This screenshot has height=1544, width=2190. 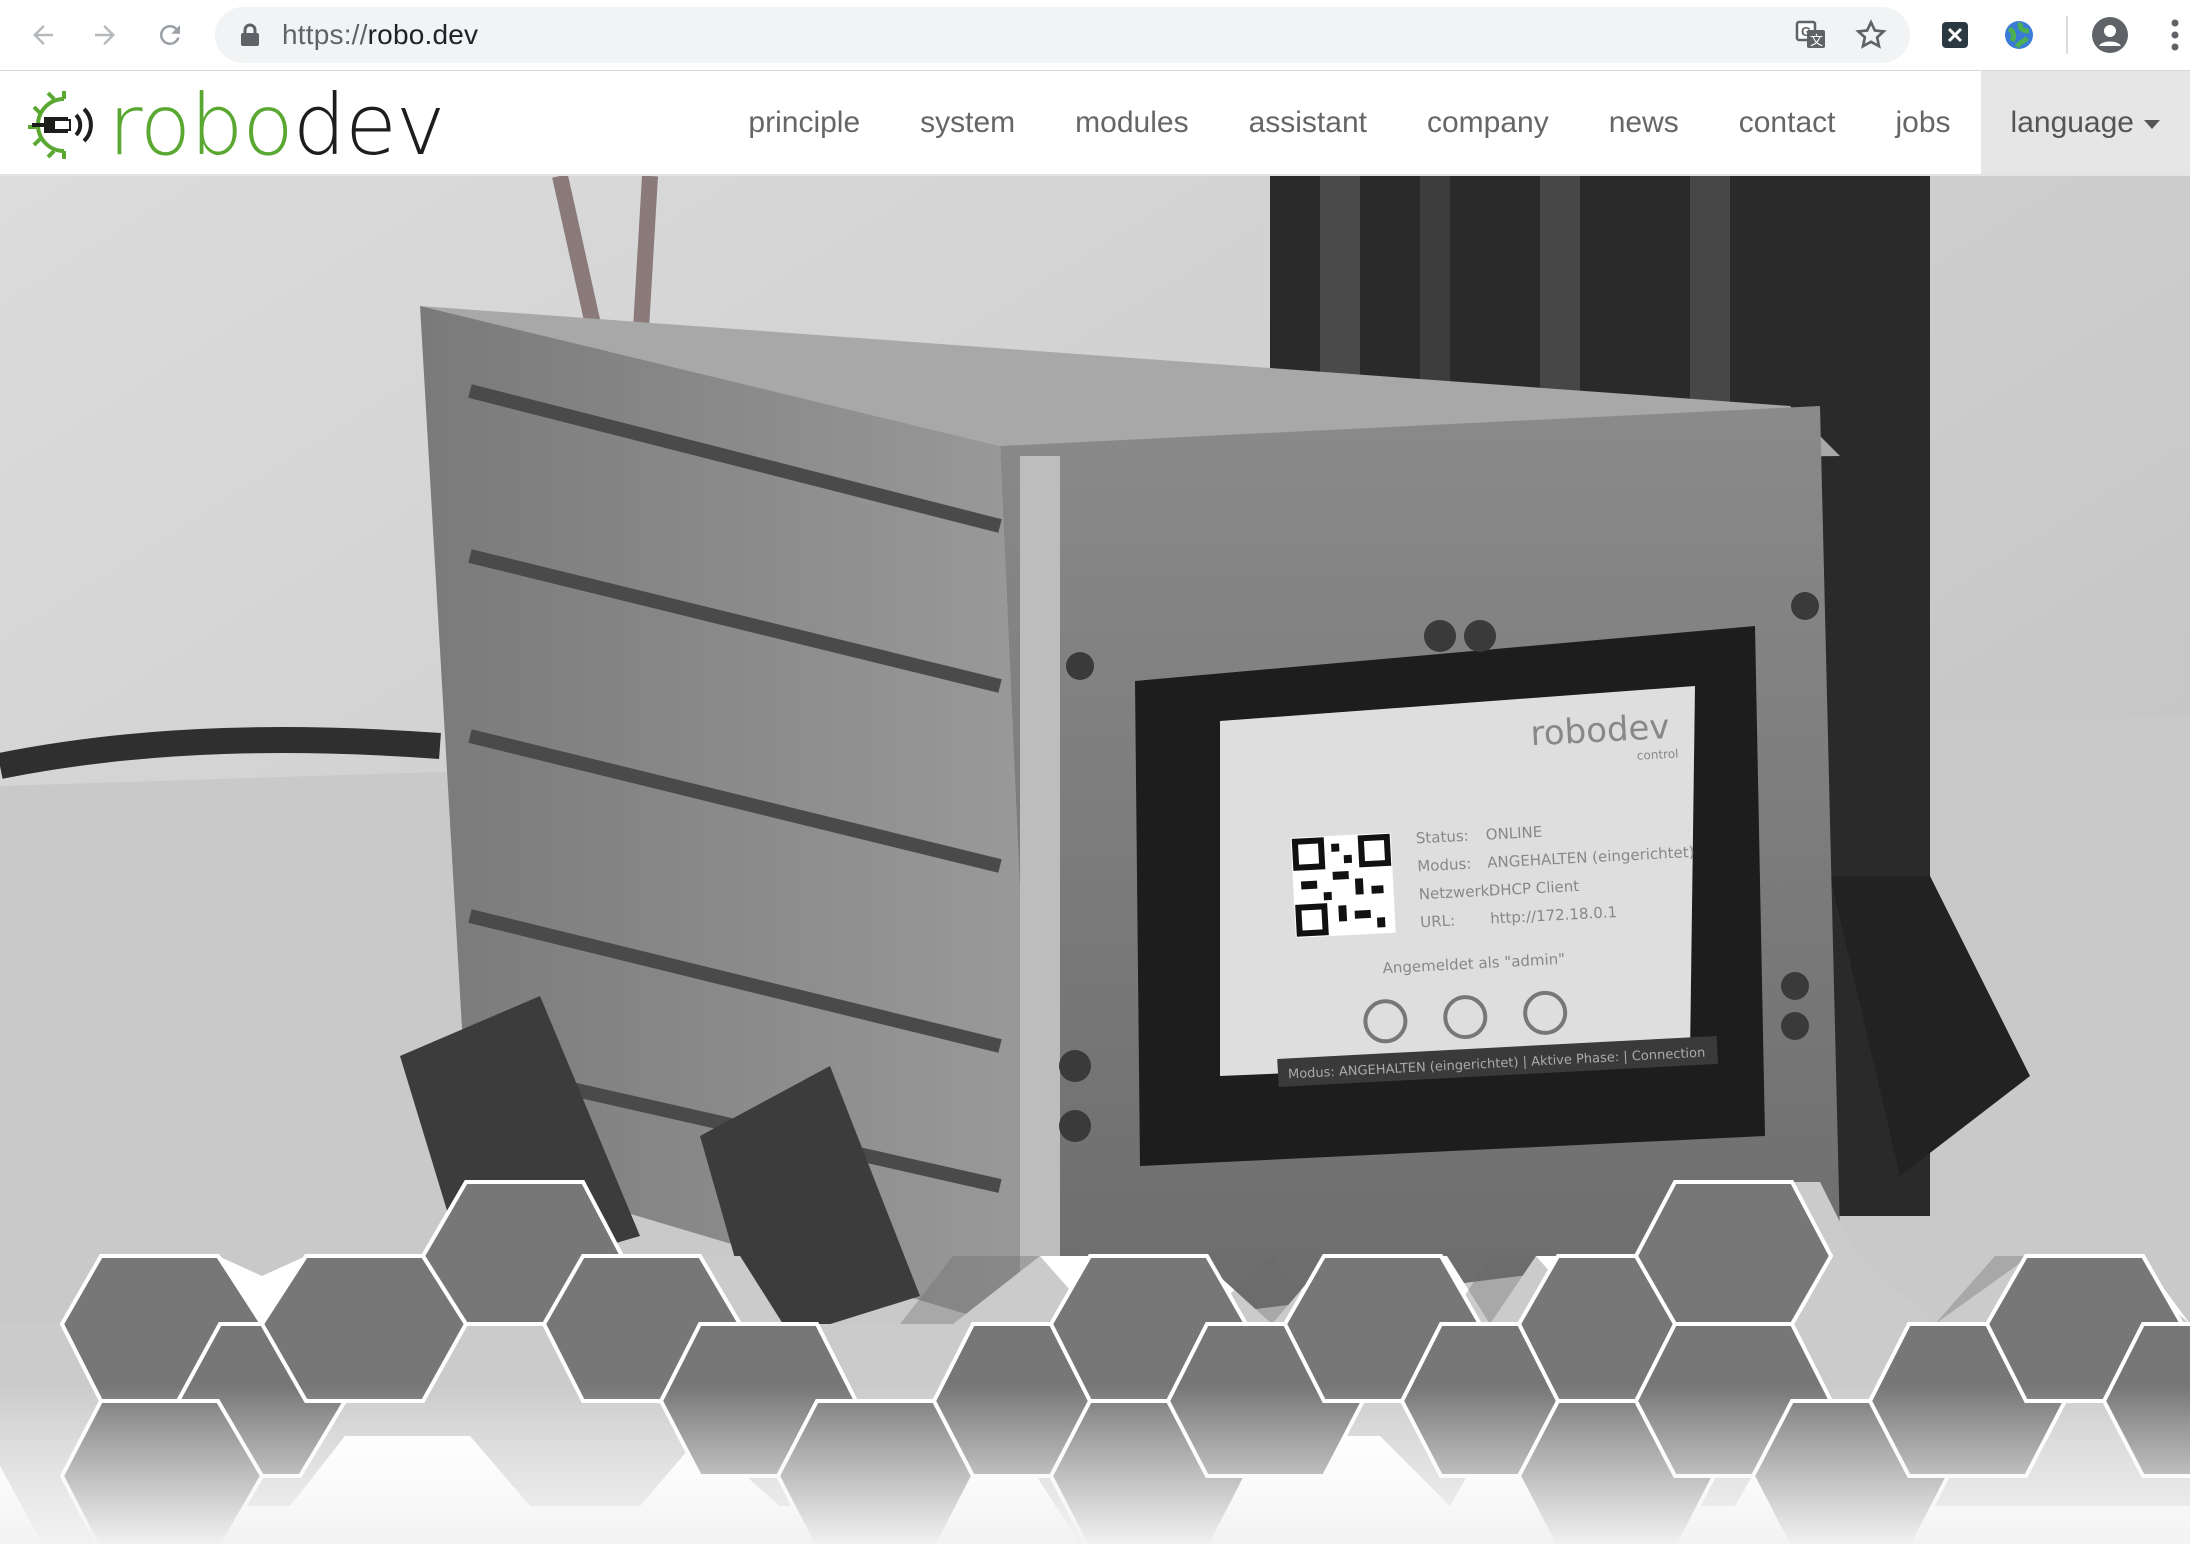 I want to click on x-extension-icon, so click(x=1955, y=35).